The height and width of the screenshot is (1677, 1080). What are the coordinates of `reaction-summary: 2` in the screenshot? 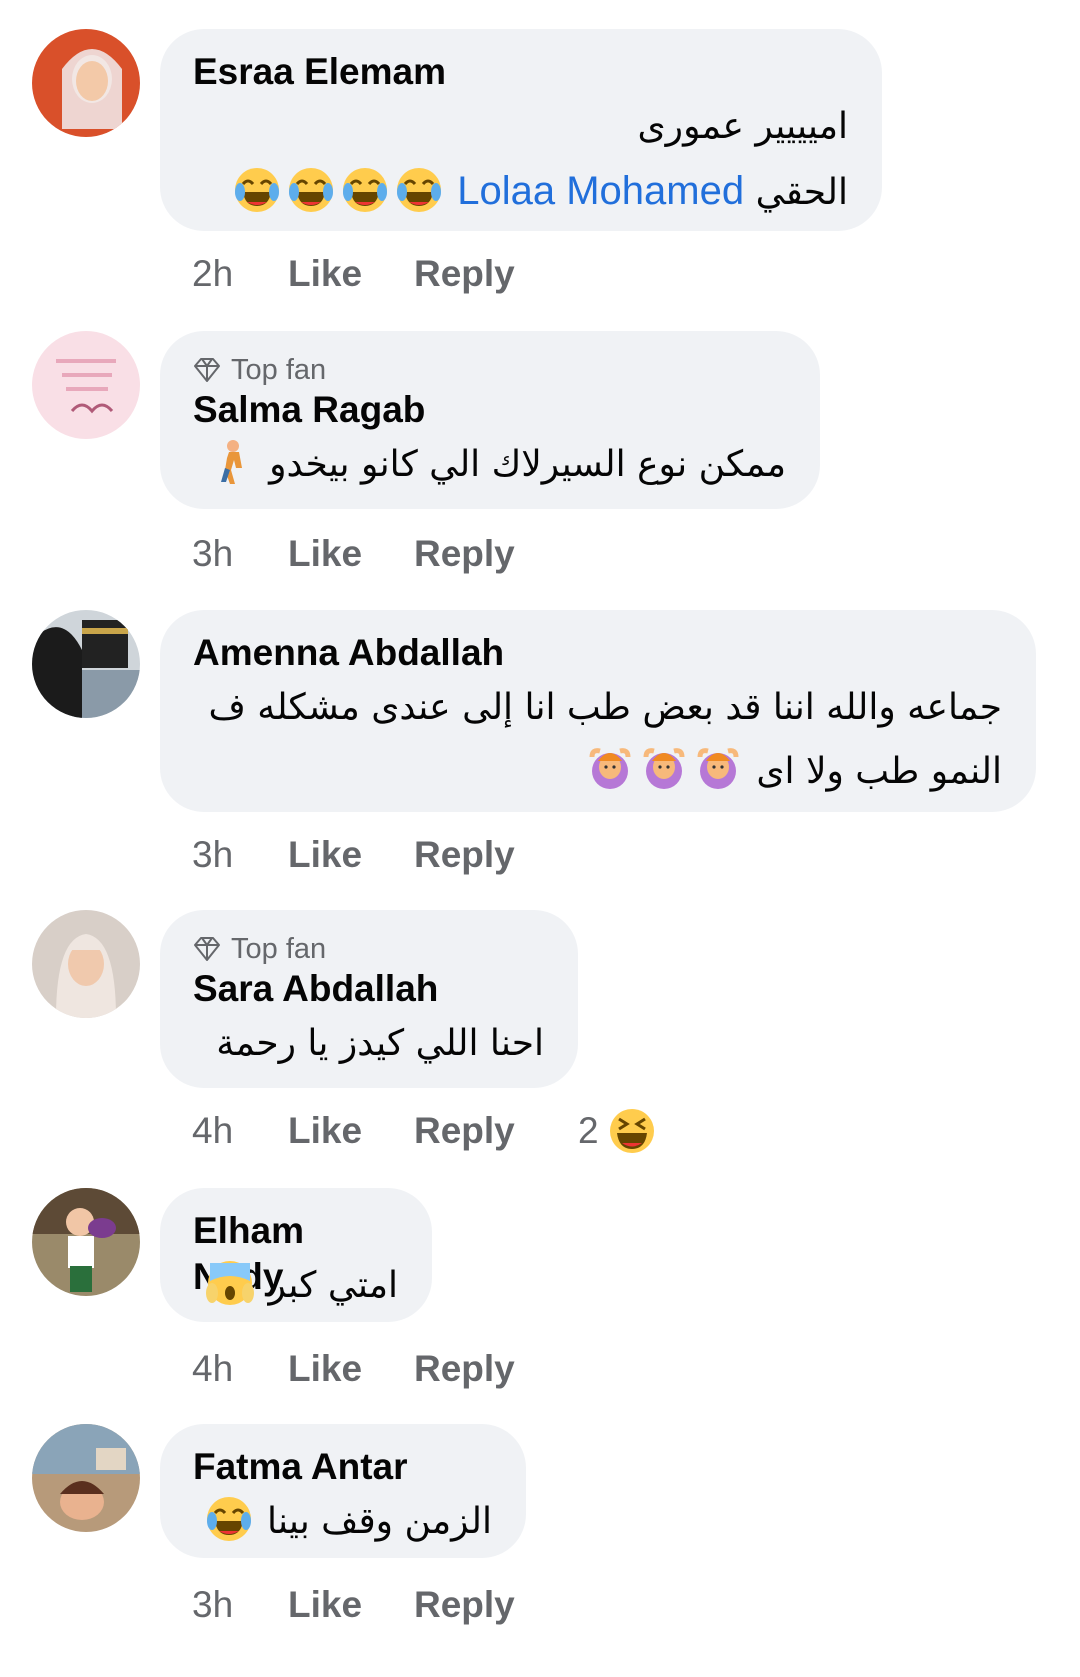 It's located at (618, 1131).